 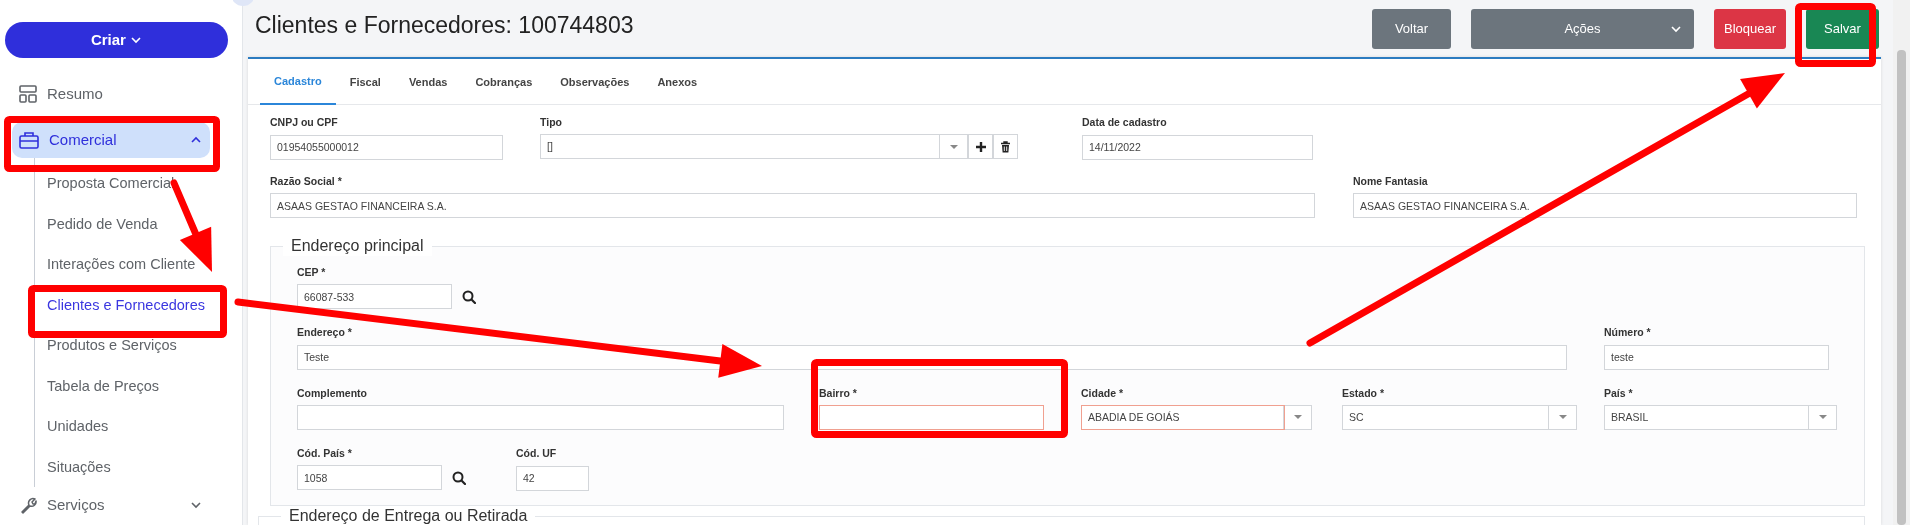 What do you see at coordinates (111, 94) in the screenshot?
I see `sidebar-item: Resumo` at bounding box center [111, 94].